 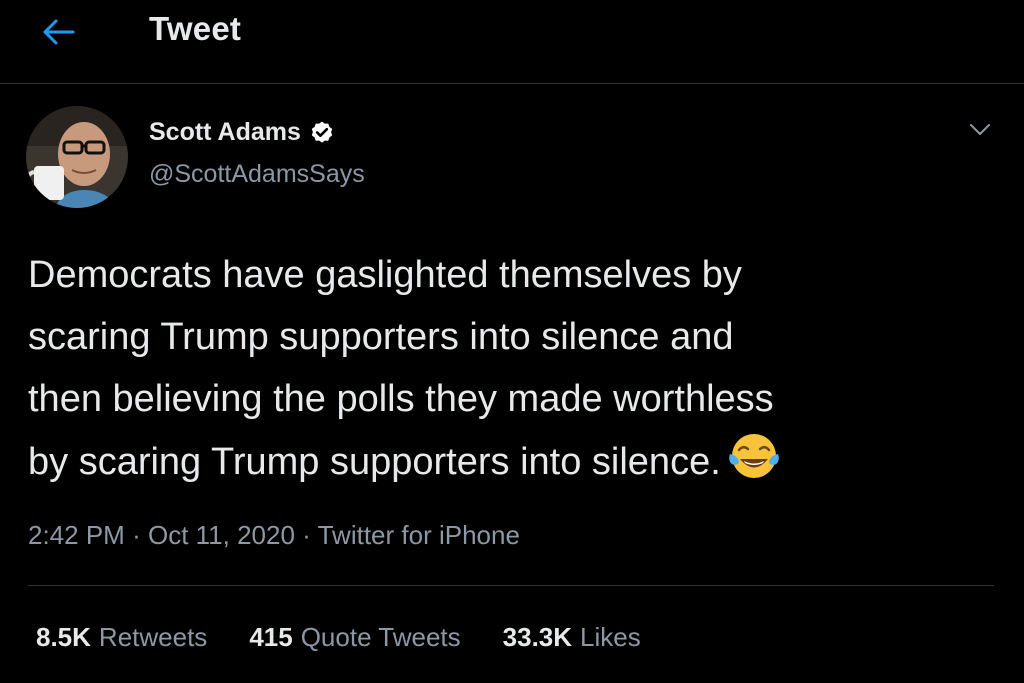 I want to click on quote-tweets-stat: 415 Quote Tweets, so click(x=354, y=637).